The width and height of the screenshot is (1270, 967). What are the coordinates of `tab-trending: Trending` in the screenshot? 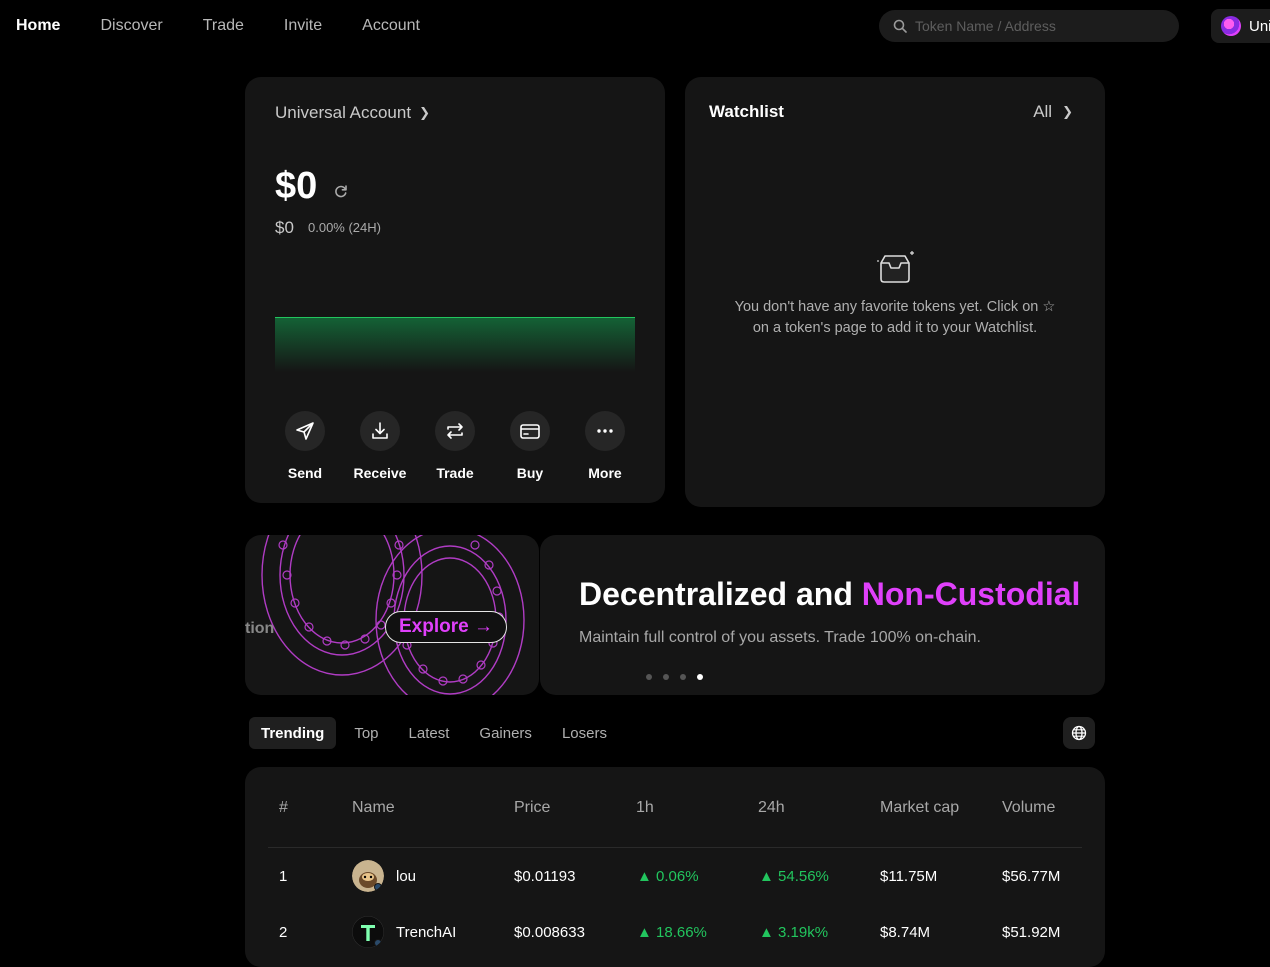 It's located at (293, 733).